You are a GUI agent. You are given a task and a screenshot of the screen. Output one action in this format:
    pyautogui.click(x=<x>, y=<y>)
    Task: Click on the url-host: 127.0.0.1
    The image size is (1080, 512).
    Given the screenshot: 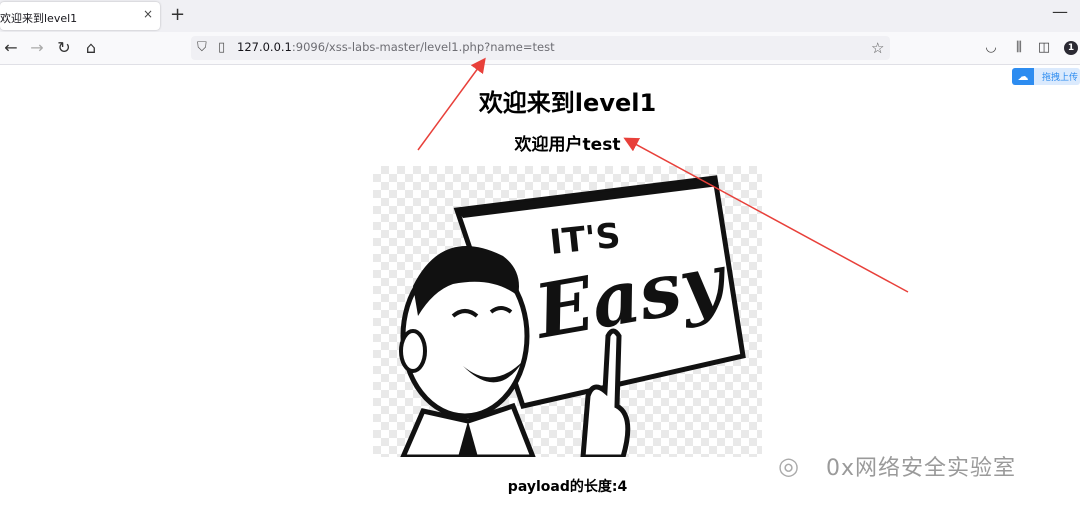 What is the action you would take?
    pyautogui.click(x=264, y=47)
    